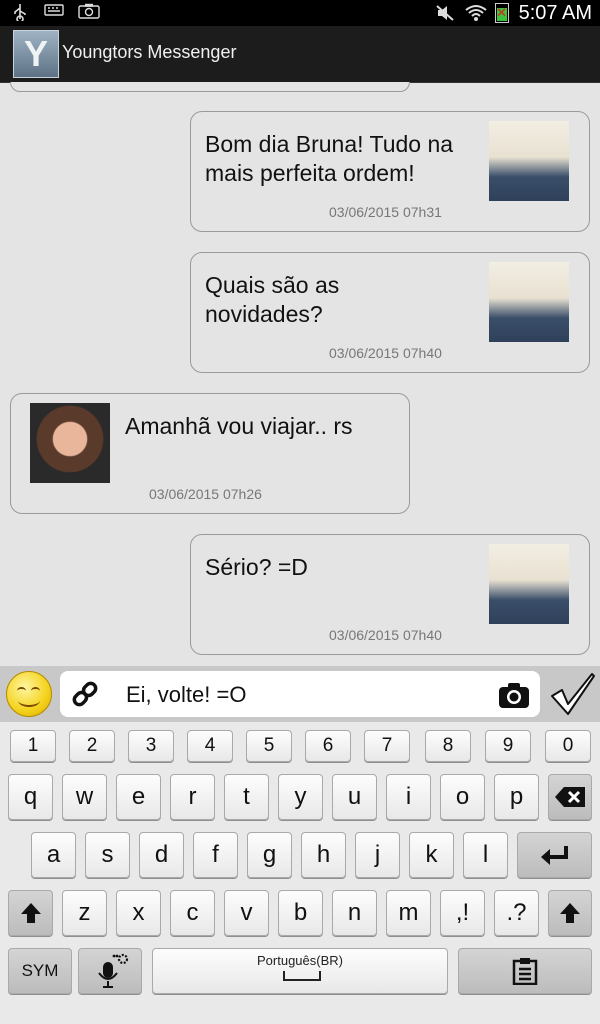 This screenshot has height=1024, width=600. Describe the element at coordinates (138, 797) in the screenshot. I see `key-e: e` at that location.